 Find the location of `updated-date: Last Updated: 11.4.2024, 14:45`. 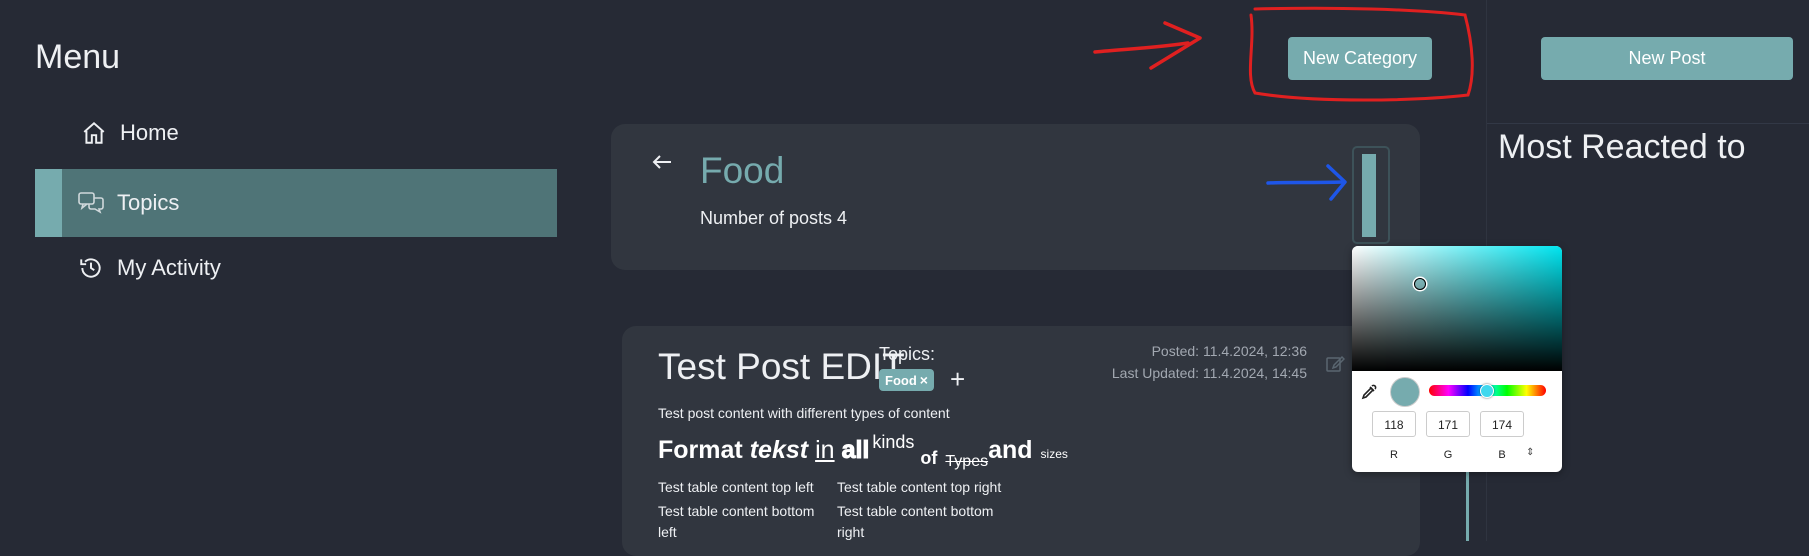

updated-date: Last Updated: 11.4.2024, 14:45 is located at coordinates (1209, 373).